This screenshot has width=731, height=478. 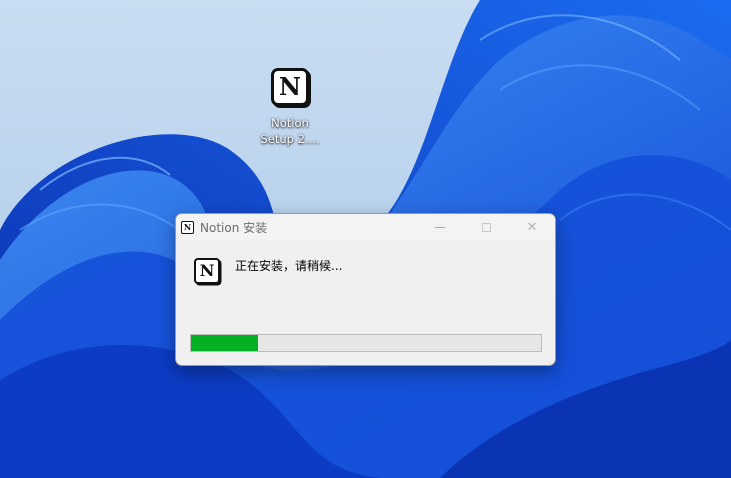 I want to click on close-button: ✕, so click(x=532, y=227).